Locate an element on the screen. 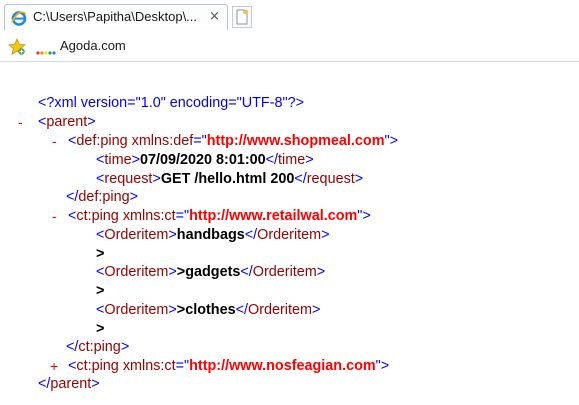 Image resolution: width=579 pixels, height=405 pixels. expand-ct-ping-toggle: + is located at coordinates (54, 366).